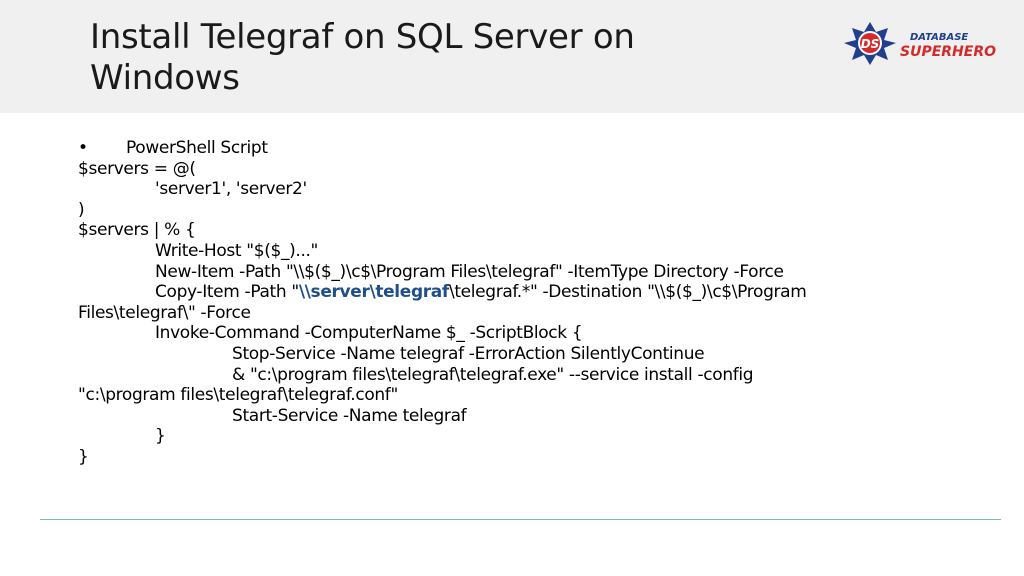 The image size is (1024, 576). Describe the element at coordinates (948, 52) in the screenshot. I see `logo-bottom-text: SUPERHERO` at that location.